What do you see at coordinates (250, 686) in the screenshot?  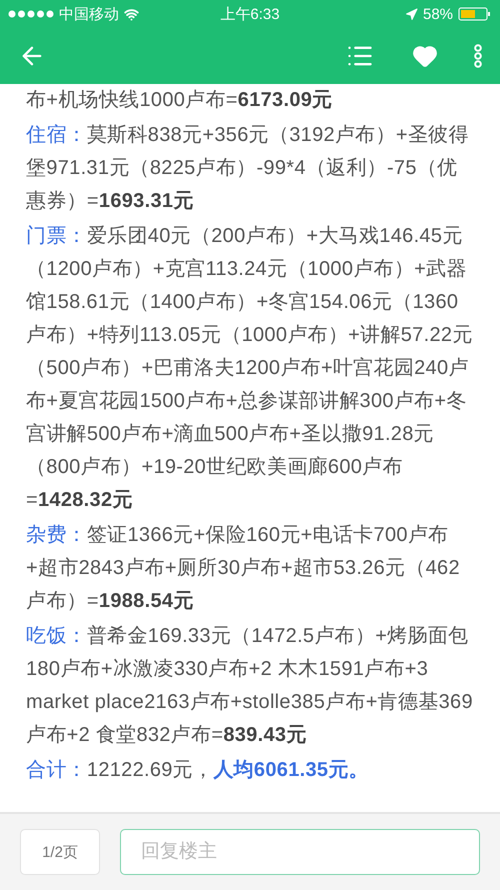 I see `post-paragraph: 吃饭：普希金169.33元（1472.5卢布）+烤肠面包180卢布+冰激凌330卢布+2 木木1591卢布+3 market place2163卢布+stolle385卢布+肯德基369卢布+2 食堂832卢布=839.43元` at bounding box center [250, 686].